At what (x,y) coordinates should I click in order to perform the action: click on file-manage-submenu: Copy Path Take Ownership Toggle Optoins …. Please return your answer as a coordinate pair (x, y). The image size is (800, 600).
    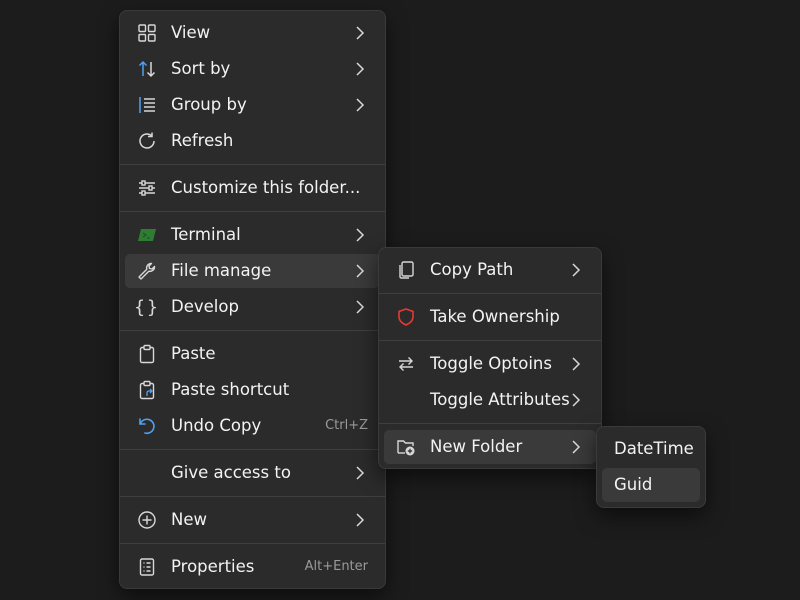
    Looking at the image, I should click on (490, 358).